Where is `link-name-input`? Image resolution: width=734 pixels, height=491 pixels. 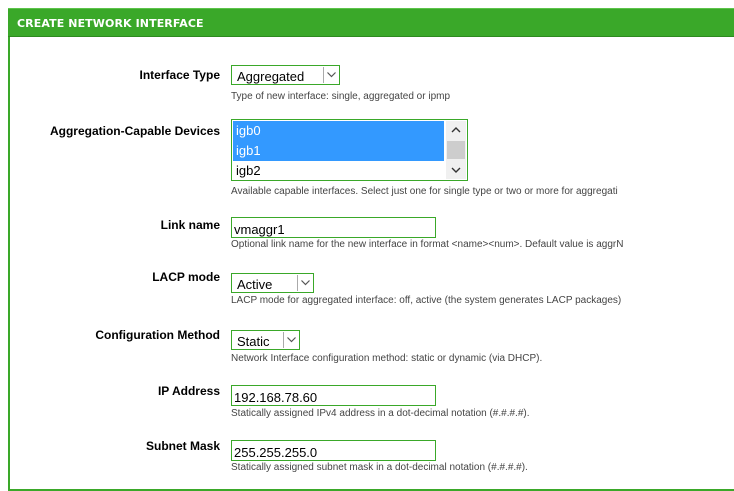
link-name-input is located at coordinates (333, 227).